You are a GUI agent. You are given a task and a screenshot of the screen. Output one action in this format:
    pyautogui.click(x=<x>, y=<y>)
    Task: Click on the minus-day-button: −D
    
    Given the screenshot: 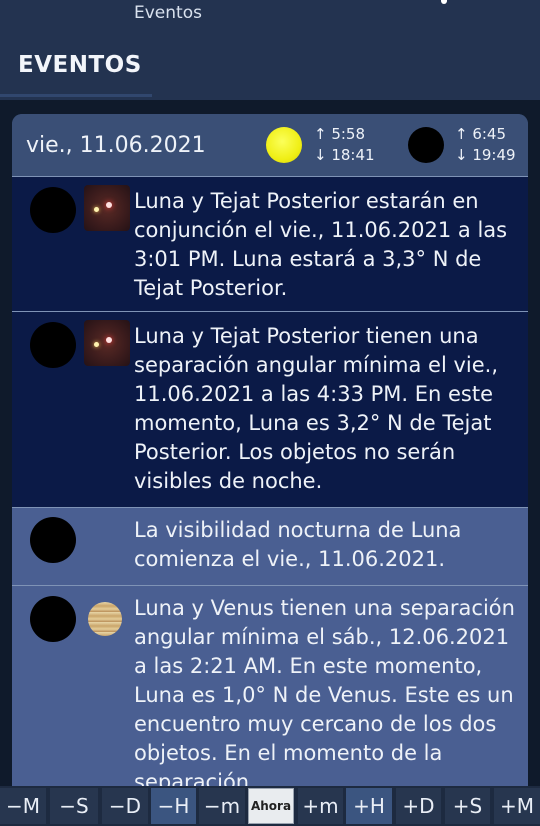 What is the action you would take?
    pyautogui.click(x=125, y=806)
    